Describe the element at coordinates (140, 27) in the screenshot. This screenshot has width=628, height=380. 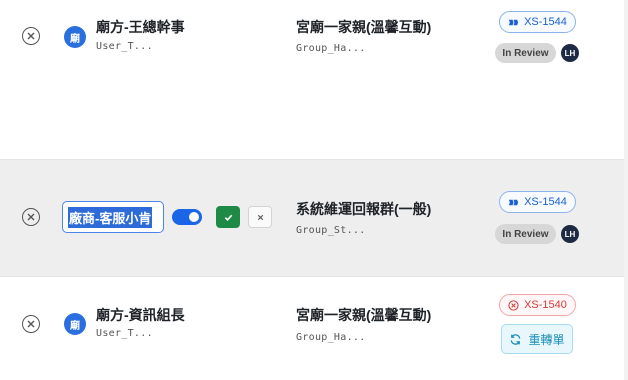
I see `member-name: 廟方-王總幹事` at that location.